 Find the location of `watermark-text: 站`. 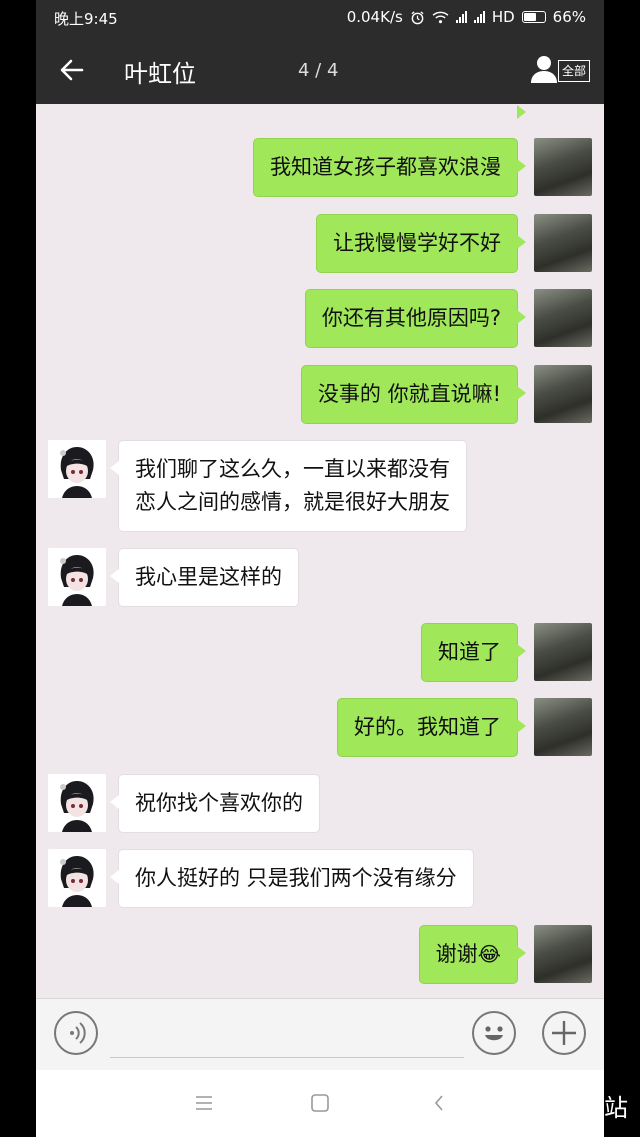

watermark-text: 站 is located at coordinates (616, 1108).